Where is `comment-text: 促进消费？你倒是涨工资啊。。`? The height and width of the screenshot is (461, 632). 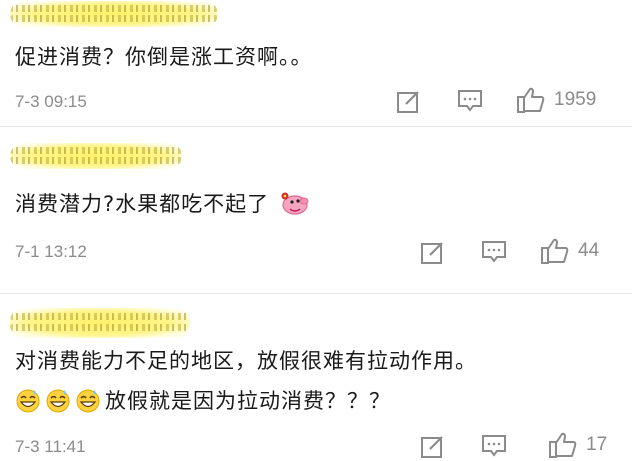
comment-text: 促进消费？你倒是涨工资啊。。 is located at coordinates (164, 57).